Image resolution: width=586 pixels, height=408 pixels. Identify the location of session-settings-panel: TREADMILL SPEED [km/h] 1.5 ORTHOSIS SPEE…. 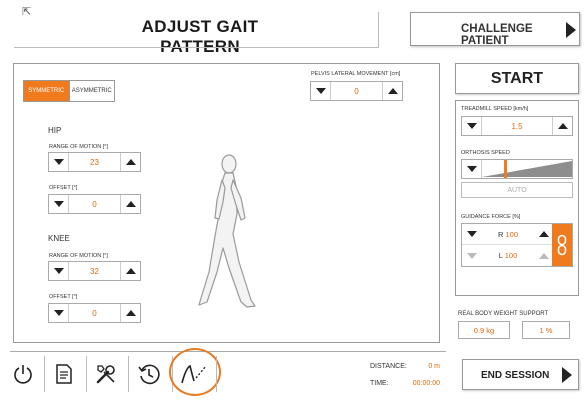
(517, 198).